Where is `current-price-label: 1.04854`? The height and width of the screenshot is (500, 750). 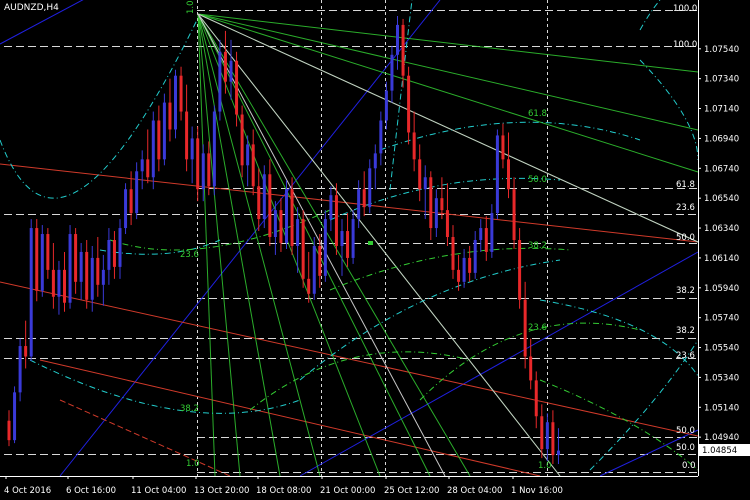 current-price-label: 1.04854 is located at coordinates (719, 451).